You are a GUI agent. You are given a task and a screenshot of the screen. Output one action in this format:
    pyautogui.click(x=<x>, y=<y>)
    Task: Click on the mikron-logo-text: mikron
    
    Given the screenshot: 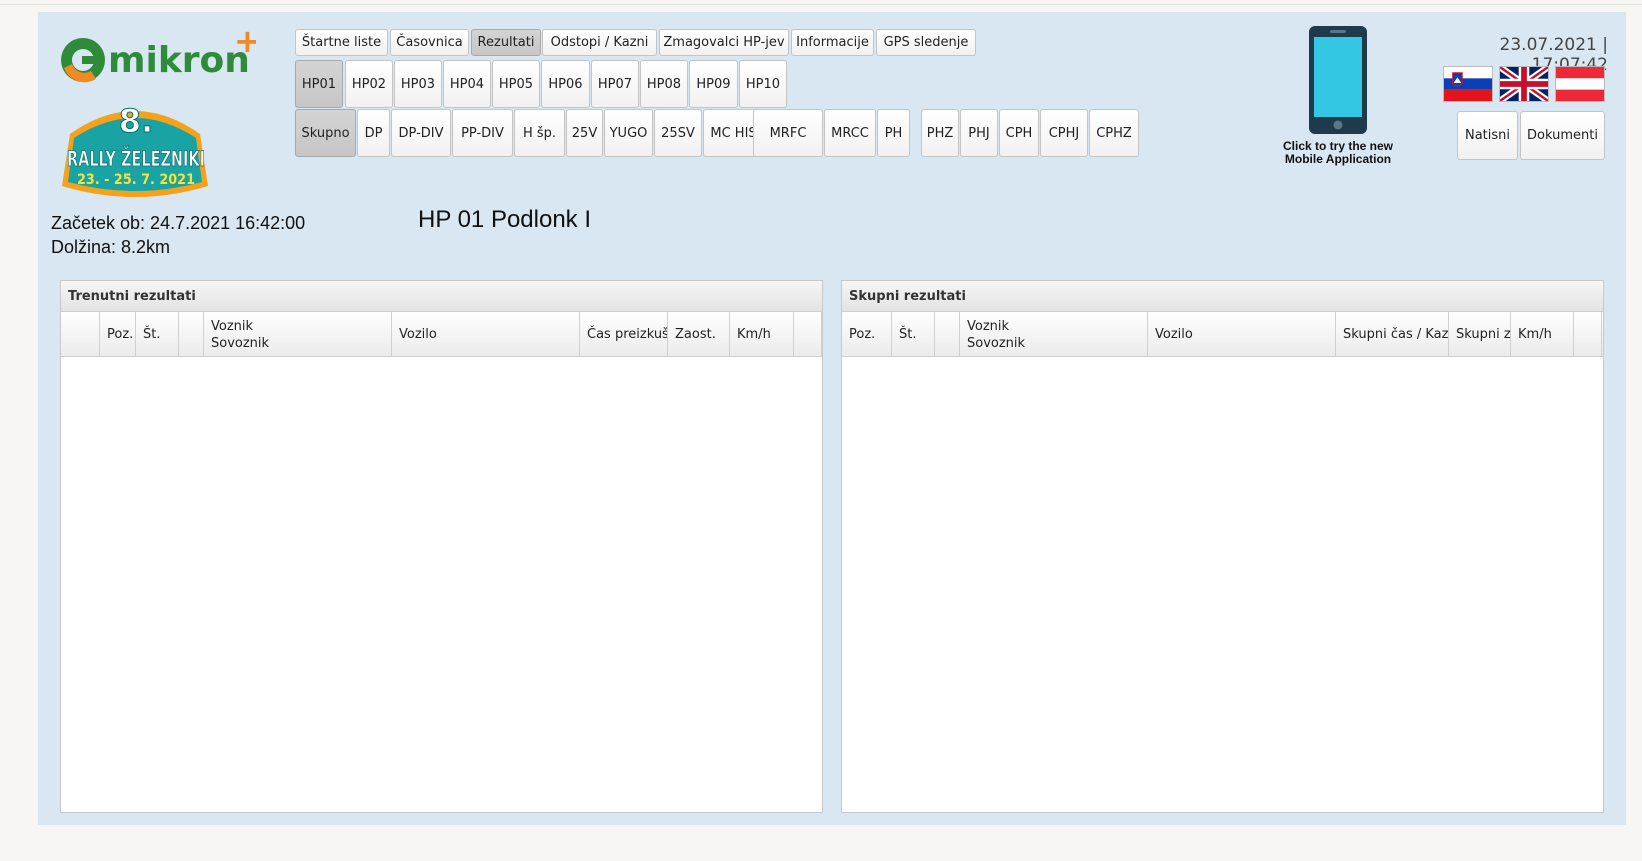 What is the action you would take?
    pyautogui.click(x=179, y=60)
    